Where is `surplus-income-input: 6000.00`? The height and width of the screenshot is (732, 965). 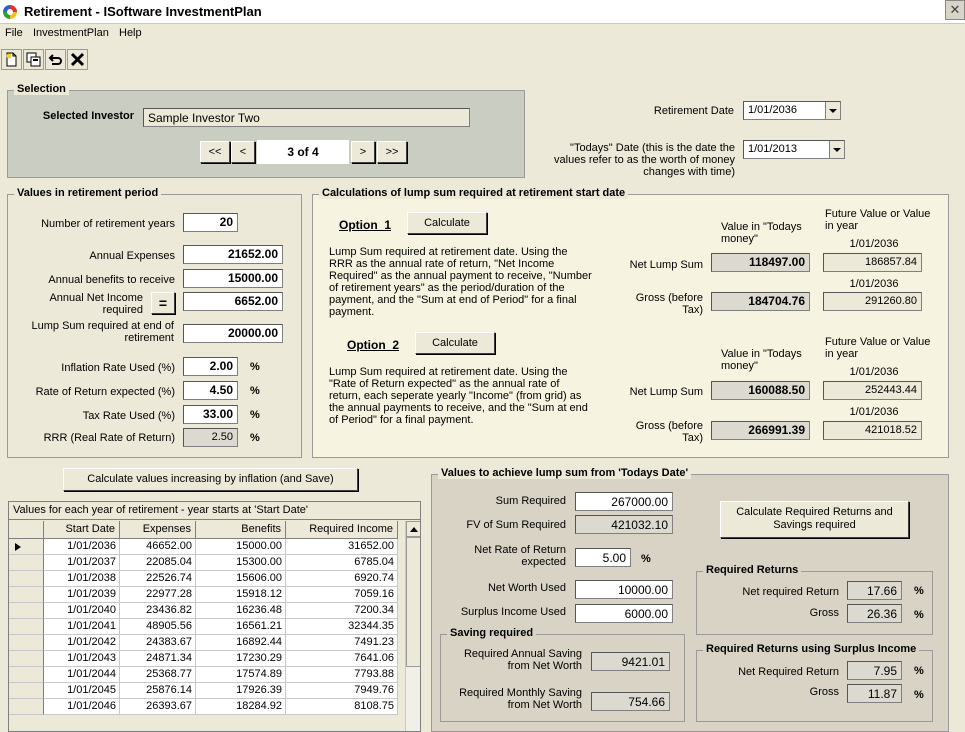 surplus-income-input: 6000.00 is located at coordinates (624, 613).